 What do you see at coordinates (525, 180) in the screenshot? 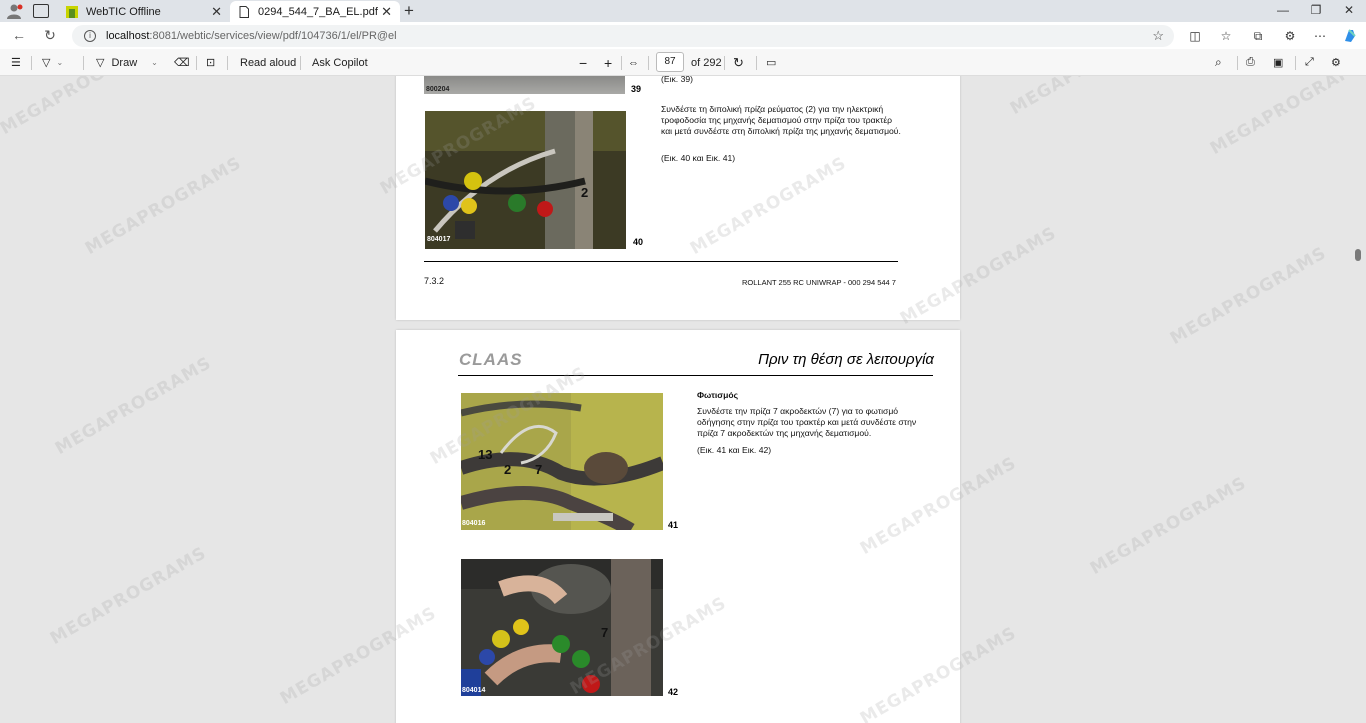
I see `figure-40-photo` at bounding box center [525, 180].